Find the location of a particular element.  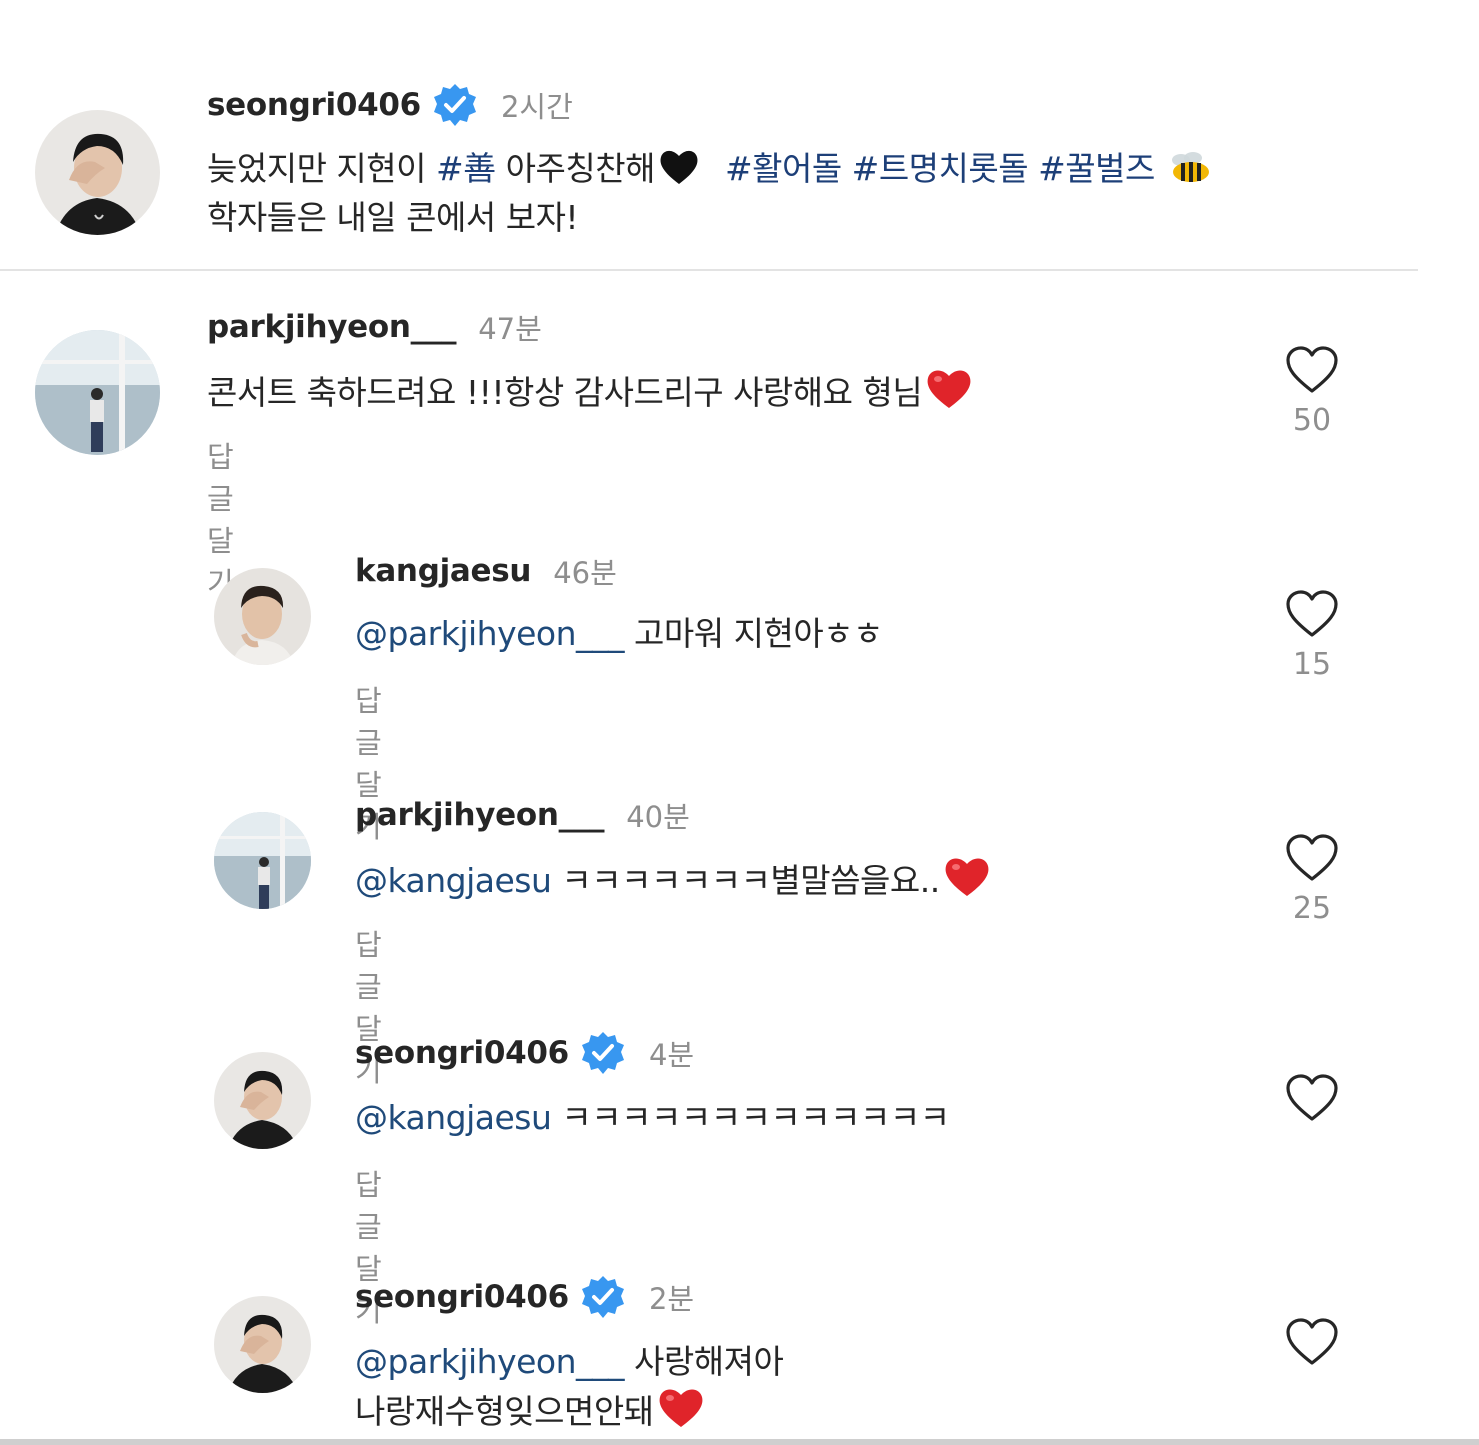

hashtags: #활어돌 #트명치롯돌 #꿀벌즈 is located at coordinates (940, 168).